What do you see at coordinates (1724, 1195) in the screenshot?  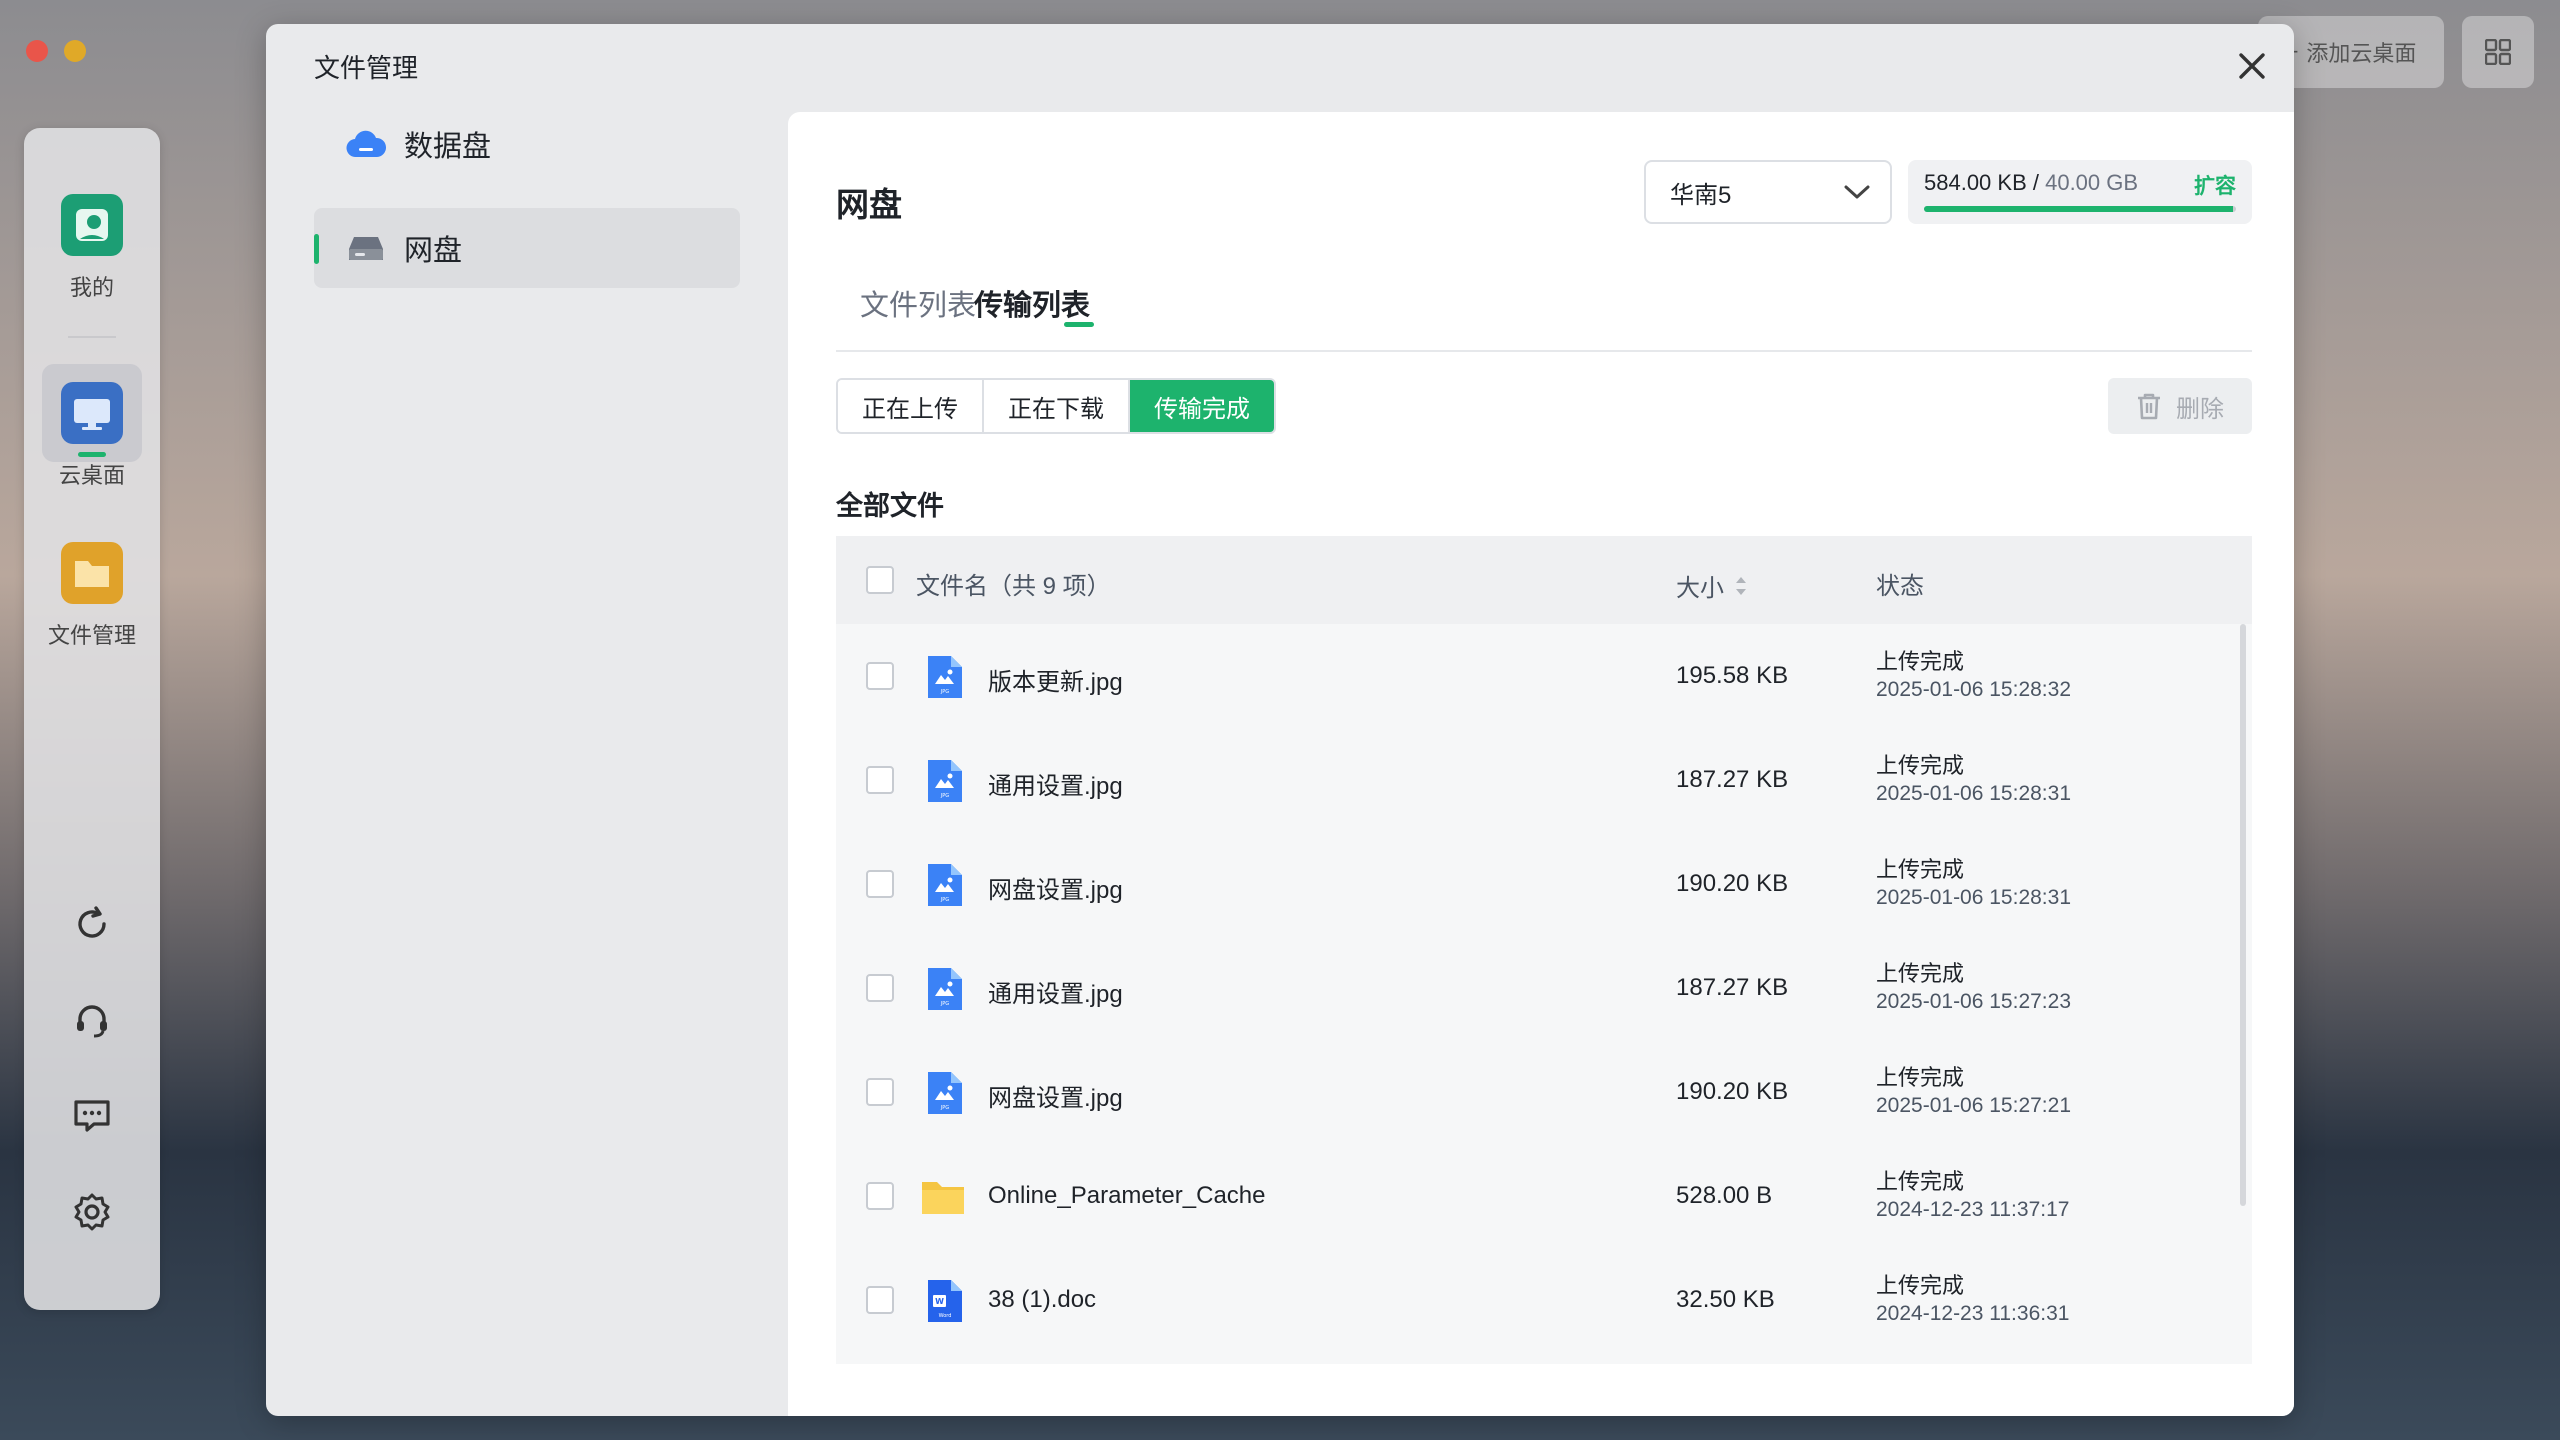 I see `file-size: 528.00 B` at bounding box center [1724, 1195].